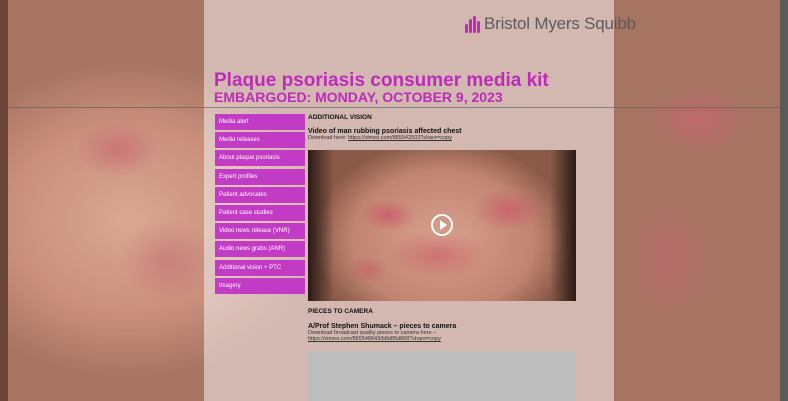 The height and width of the screenshot is (401, 788). What do you see at coordinates (400, 138) in the screenshot?
I see `download-link: https://vimeo.com/865542503?share=copy` at bounding box center [400, 138].